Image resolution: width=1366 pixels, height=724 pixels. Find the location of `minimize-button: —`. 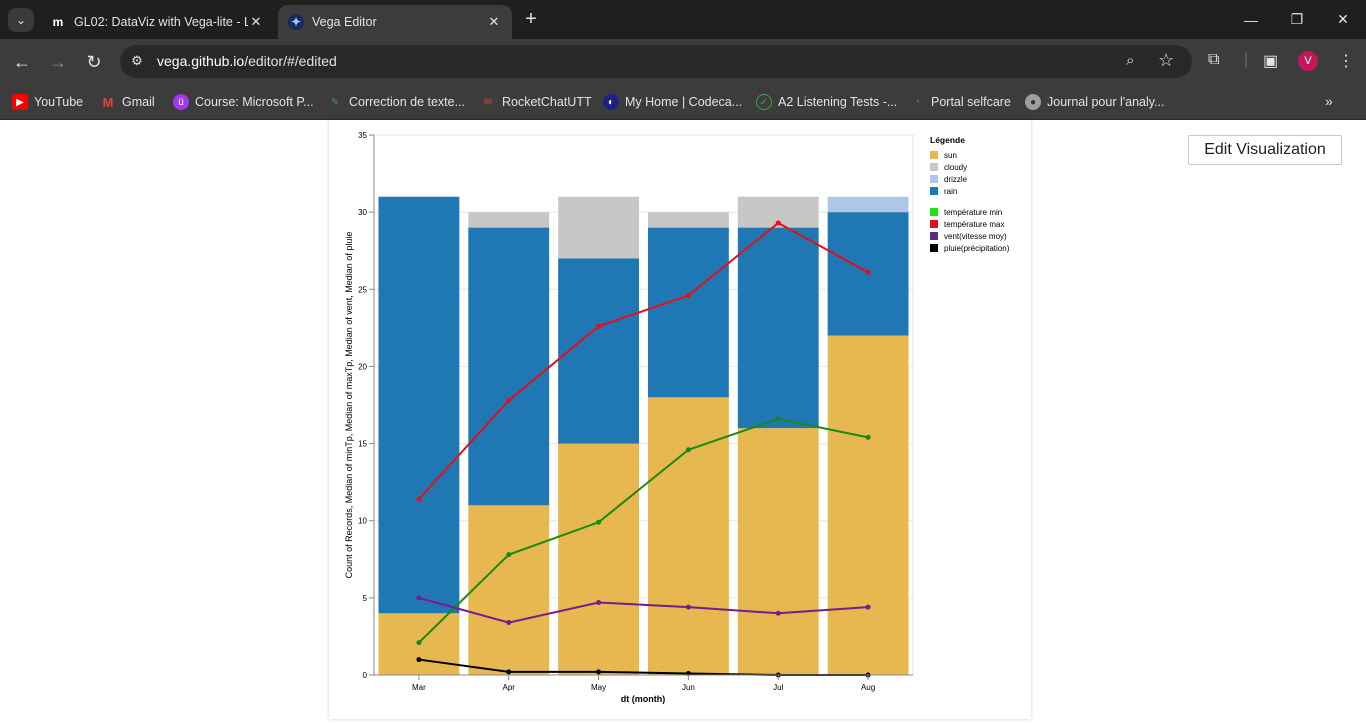

minimize-button: — is located at coordinates (1251, 19).